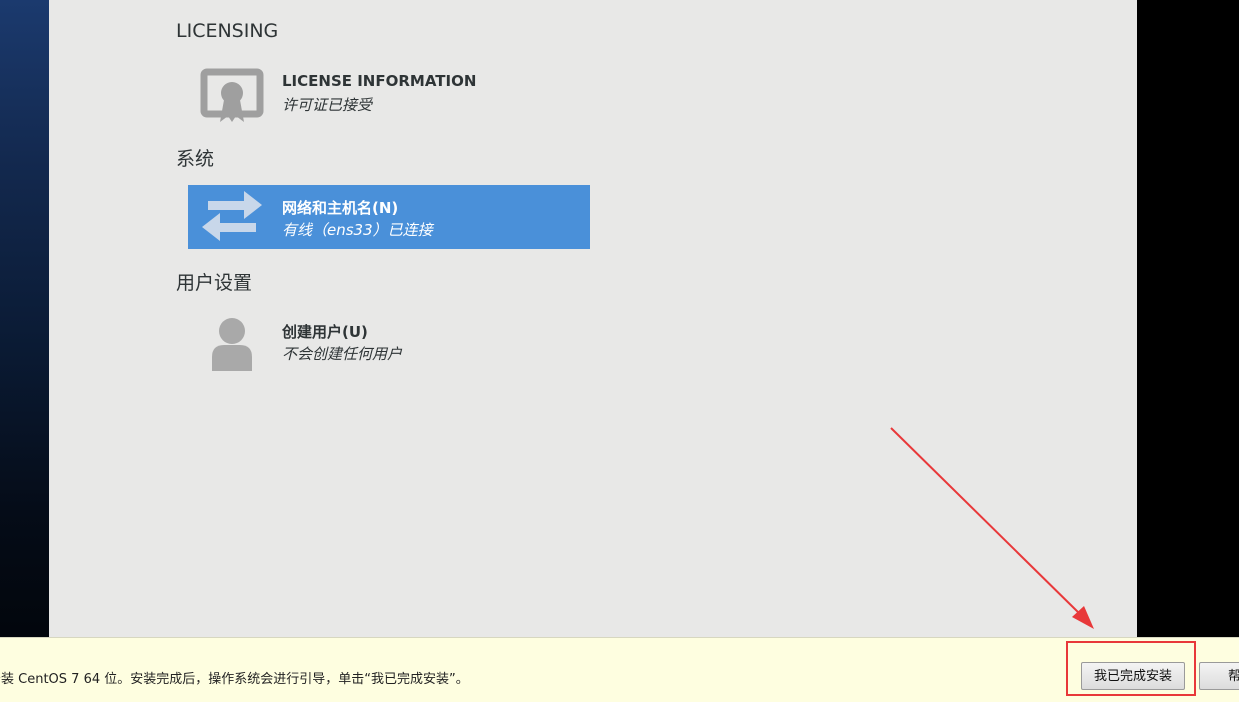 Image resolution: width=1239 pixels, height=702 pixels. Describe the element at coordinates (1219, 676) in the screenshot. I see `help-button: 帮` at that location.